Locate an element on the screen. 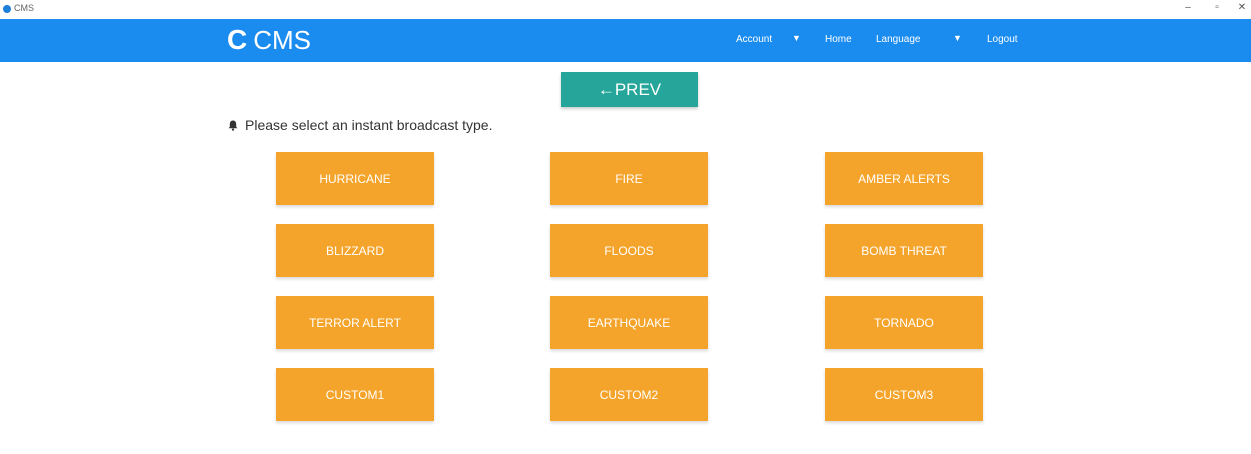  app-icon is located at coordinates (7, 9).